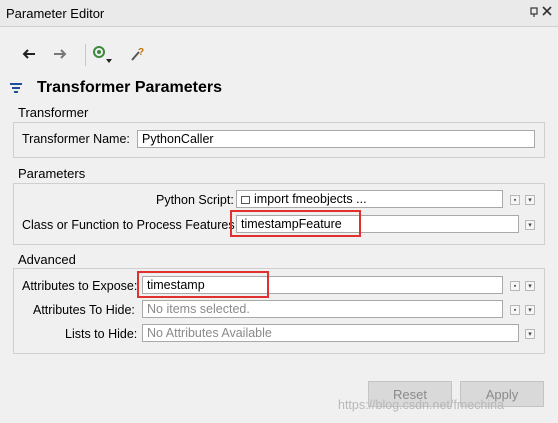 This screenshot has height=423, width=558. What do you see at coordinates (84, 310) in the screenshot?
I see `attributes-to-hide-label: Attributes To Hide:` at bounding box center [84, 310].